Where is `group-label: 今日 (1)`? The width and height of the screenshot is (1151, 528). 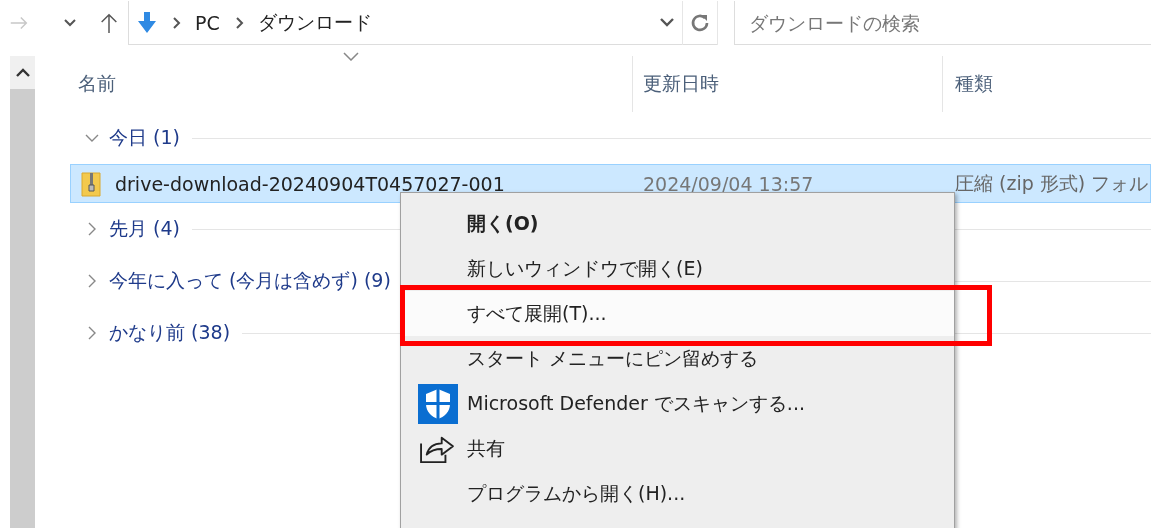 group-label: 今日 (1) is located at coordinates (144, 138).